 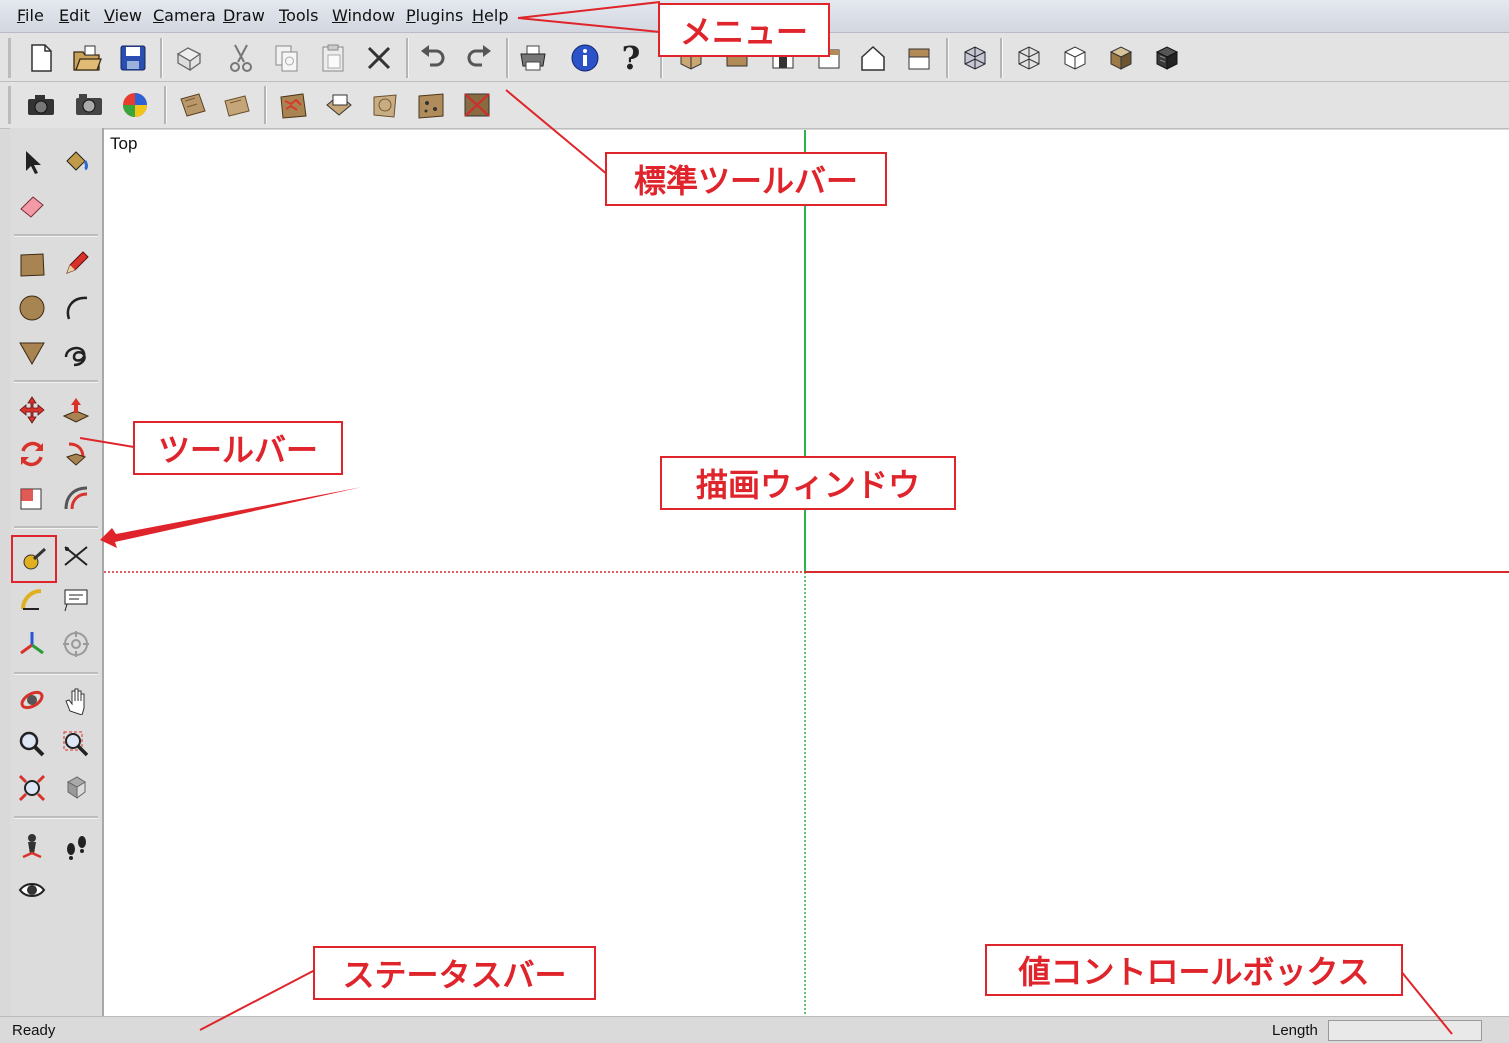 What do you see at coordinates (363, 15) in the screenshot?
I see `menu-window: Window` at bounding box center [363, 15].